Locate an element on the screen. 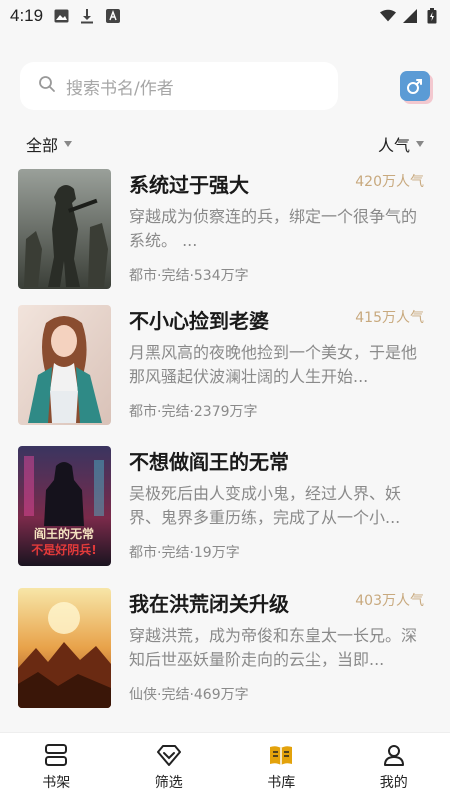 This screenshot has width=450, height=800. category-filter-dropdown: 全部 is located at coordinates (49, 144).